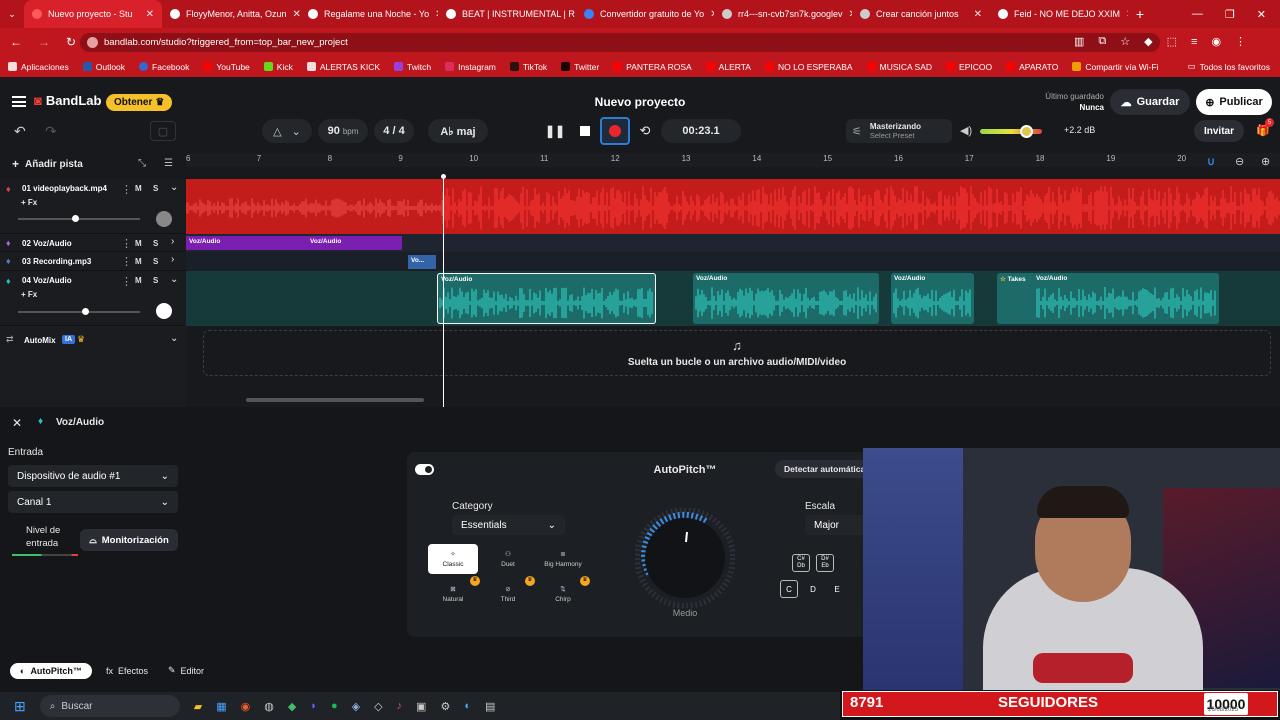  I want to click on app-icon: ◍, so click(269, 706).